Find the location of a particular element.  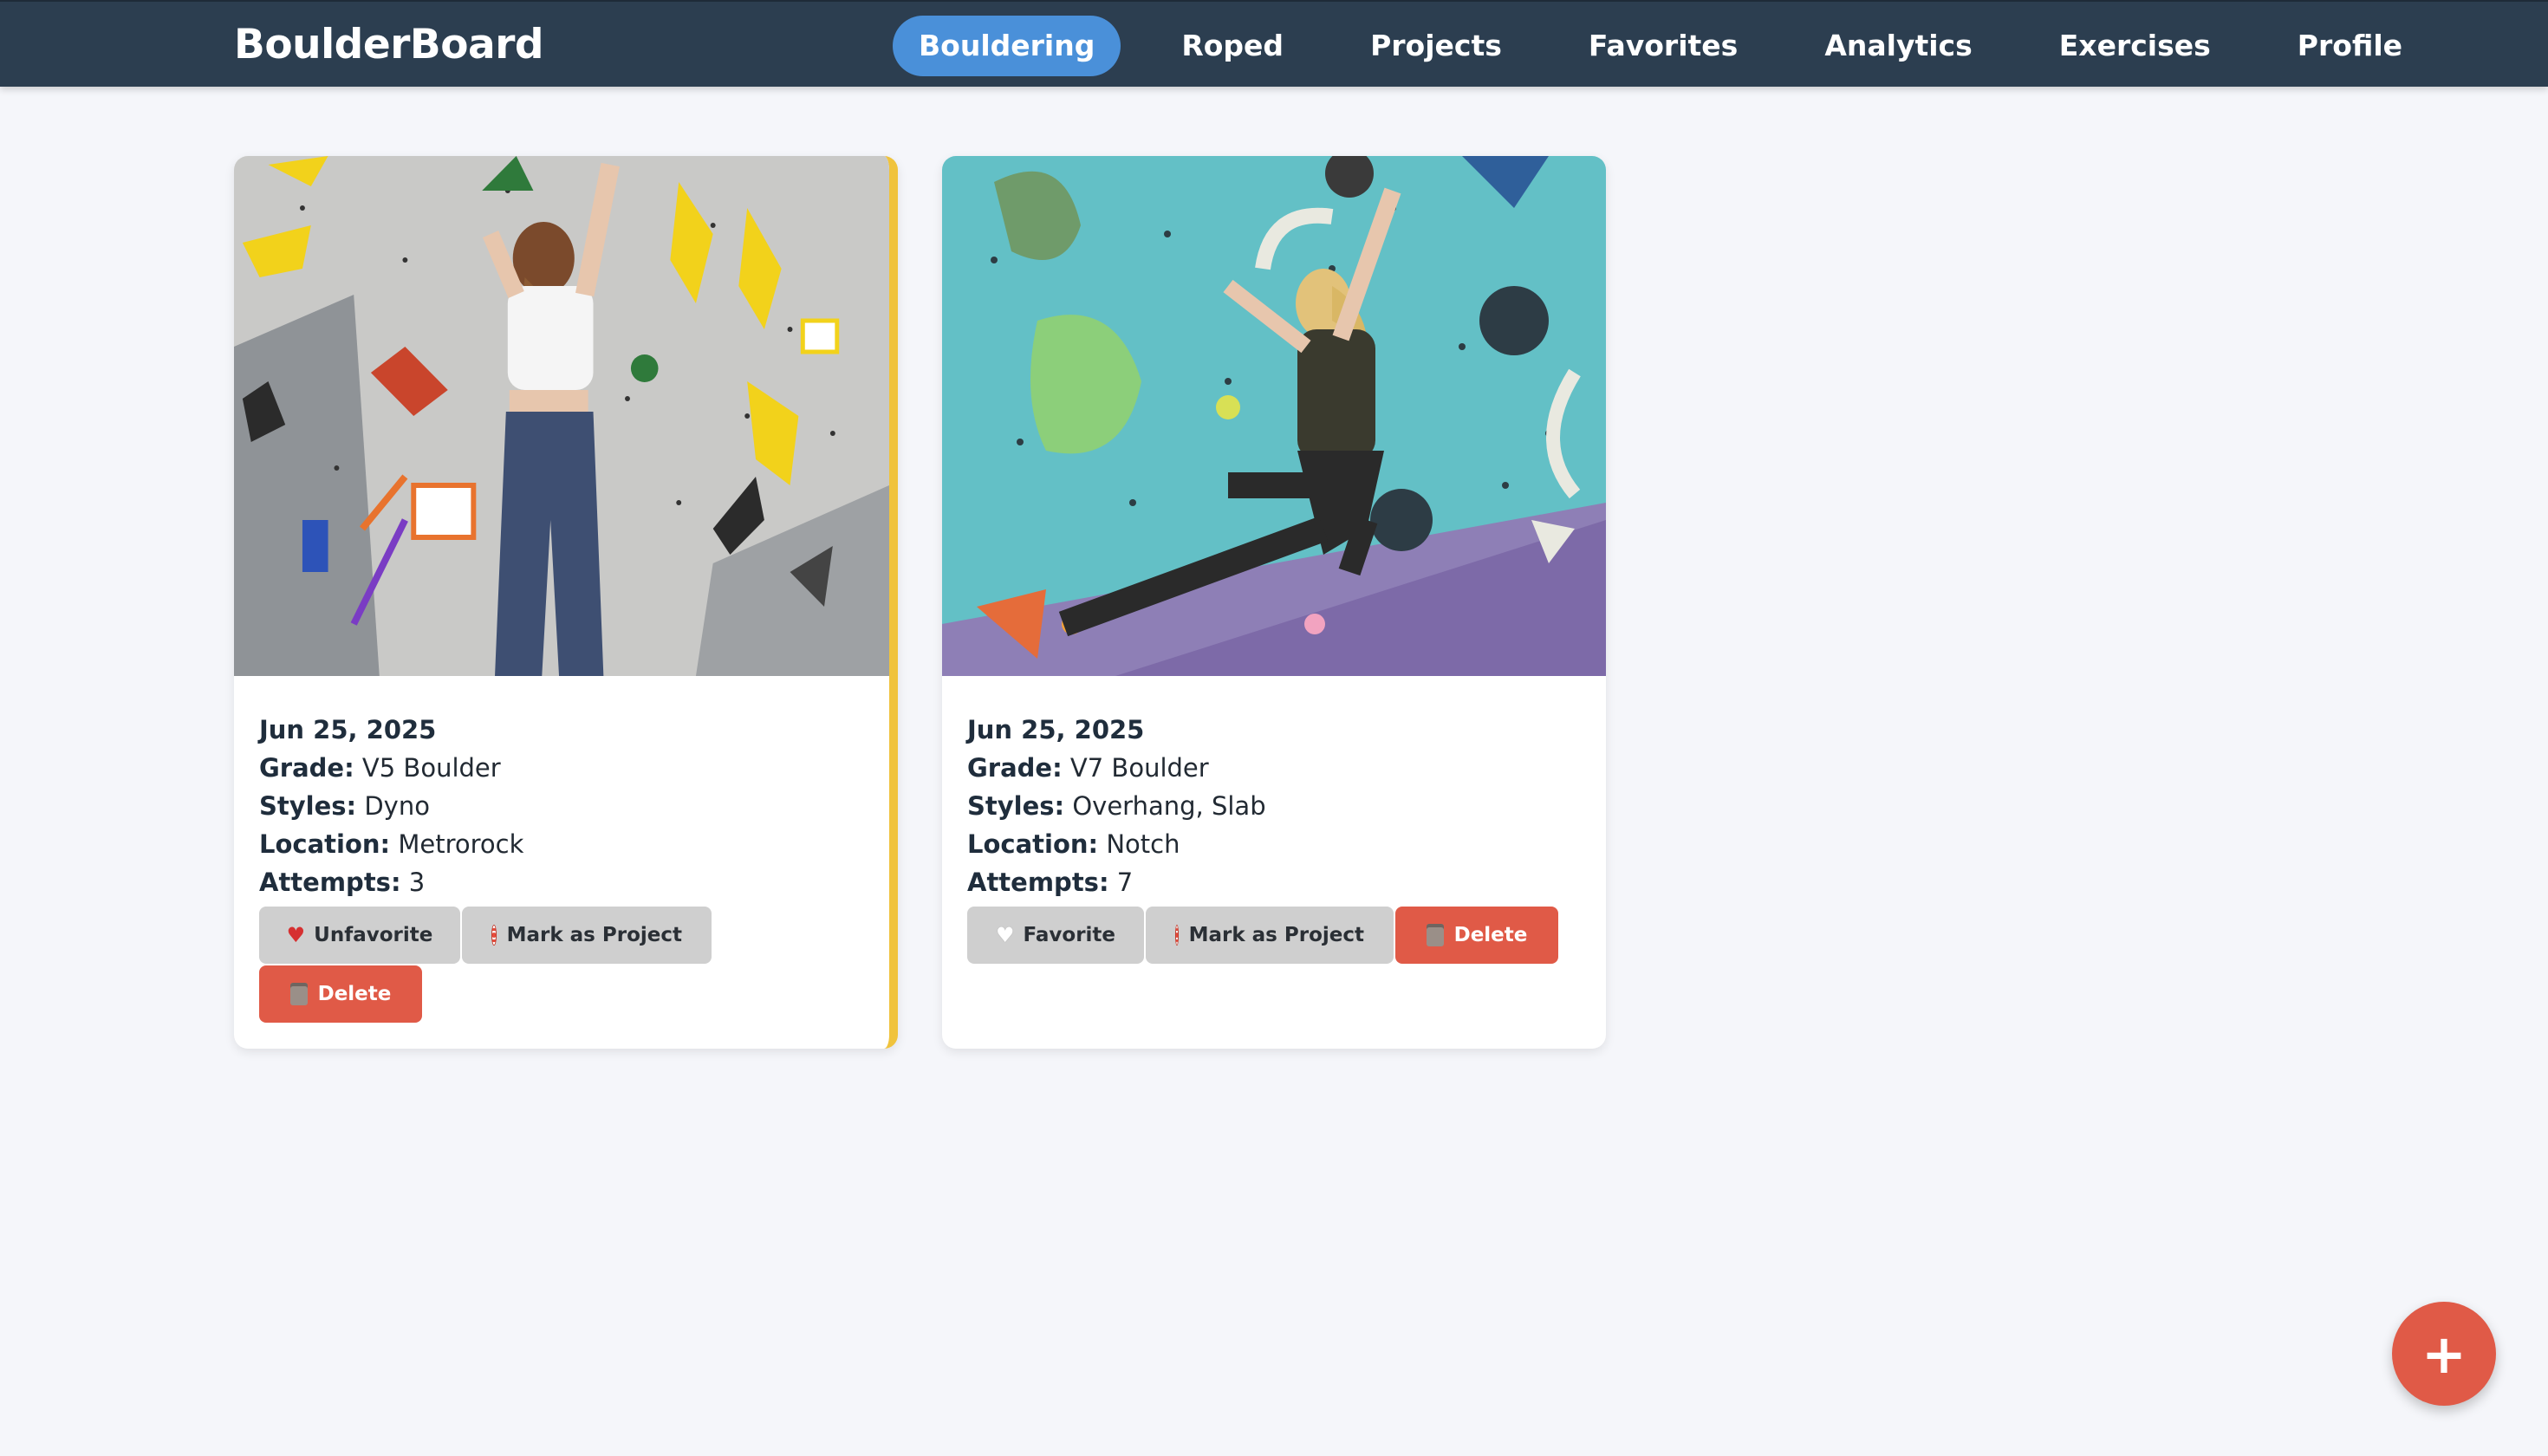

tab-analytics: Analytics is located at coordinates (1898, 46).